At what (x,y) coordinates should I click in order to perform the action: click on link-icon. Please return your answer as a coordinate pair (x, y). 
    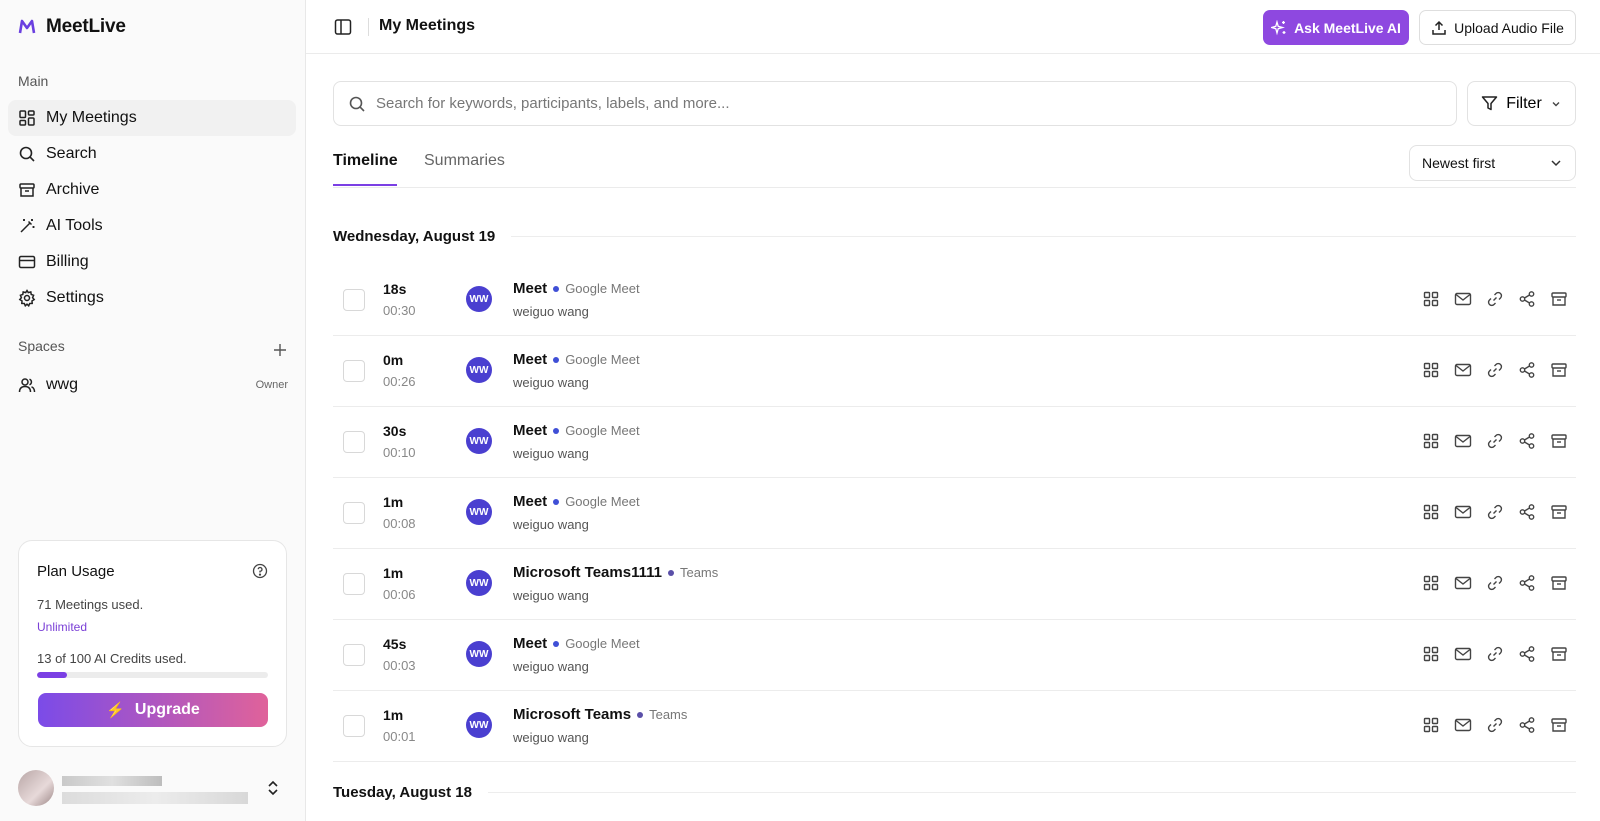
    Looking at the image, I should click on (1495, 654).